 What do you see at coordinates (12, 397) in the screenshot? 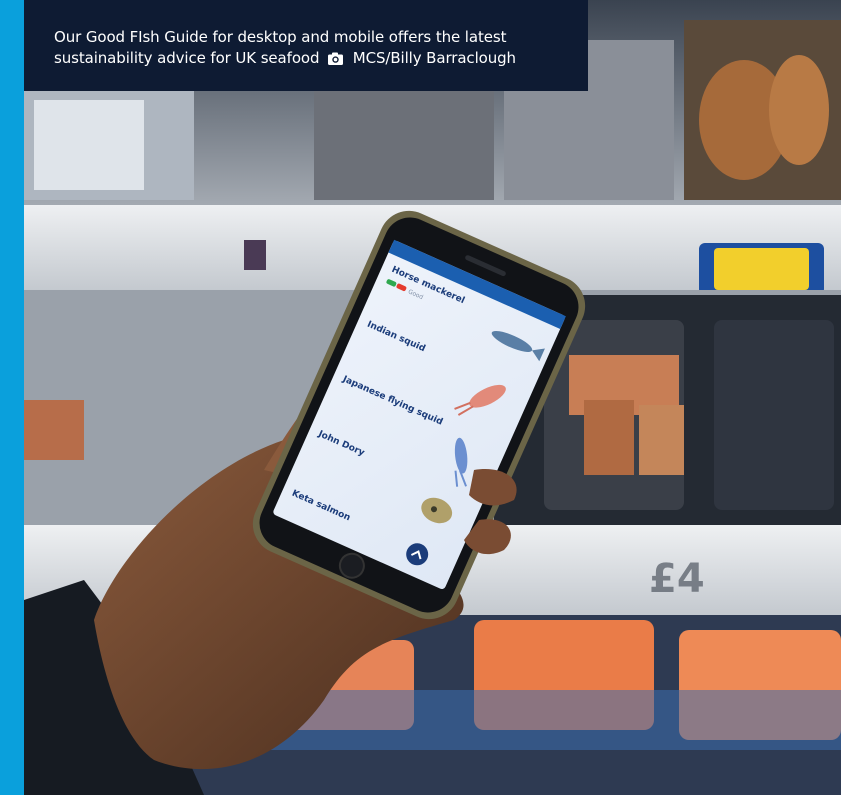
I see `accent-stripe` at bounding box center [12, 397].